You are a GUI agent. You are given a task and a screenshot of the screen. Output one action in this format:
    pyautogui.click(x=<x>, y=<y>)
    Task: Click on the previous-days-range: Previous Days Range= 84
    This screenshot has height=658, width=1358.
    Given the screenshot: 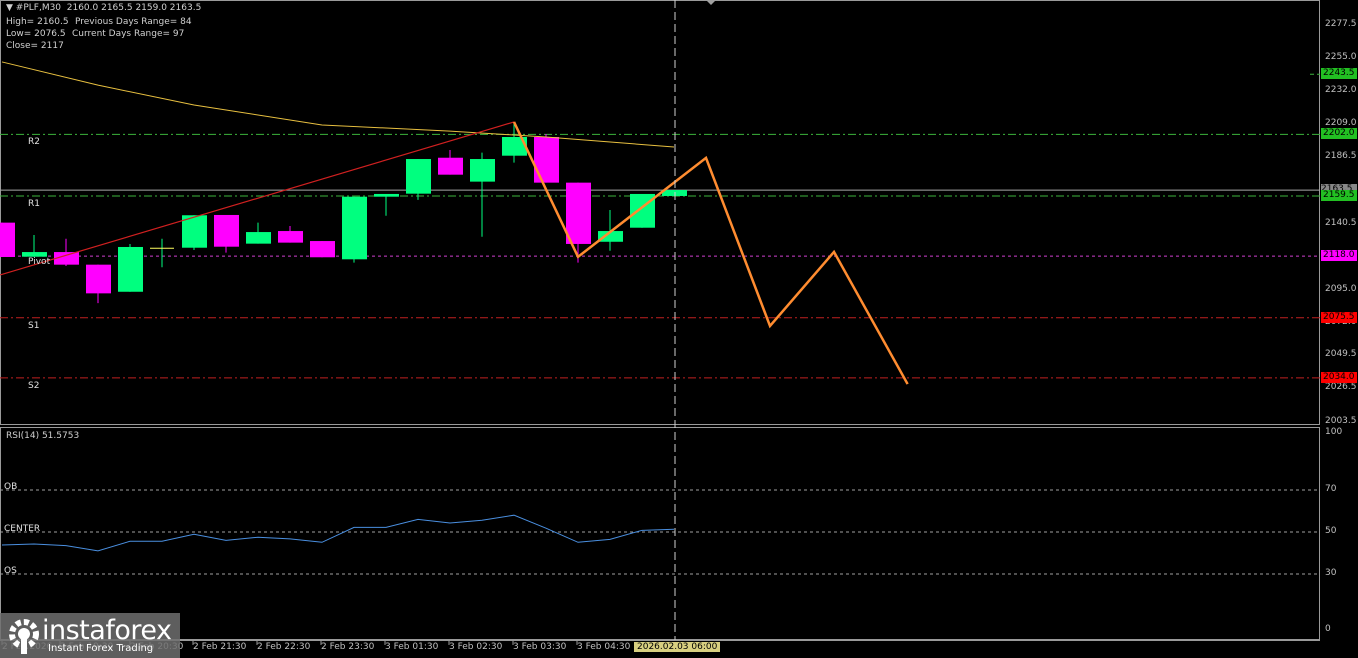 What is the action you would take?
    pyautogui.click(x=133, y=22)
    